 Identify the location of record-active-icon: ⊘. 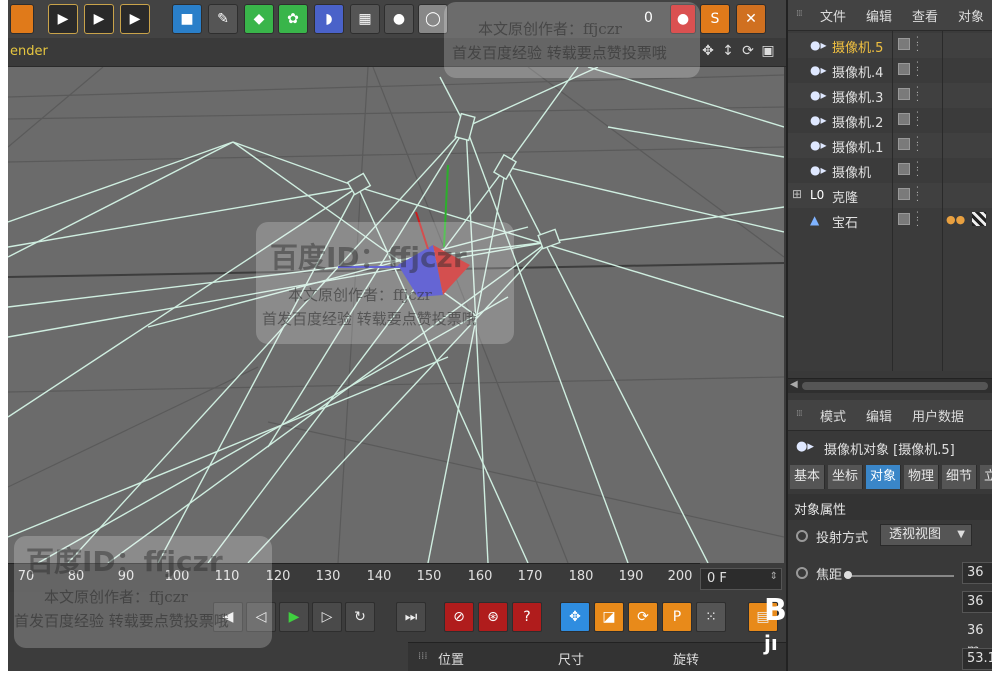
(459, 617).